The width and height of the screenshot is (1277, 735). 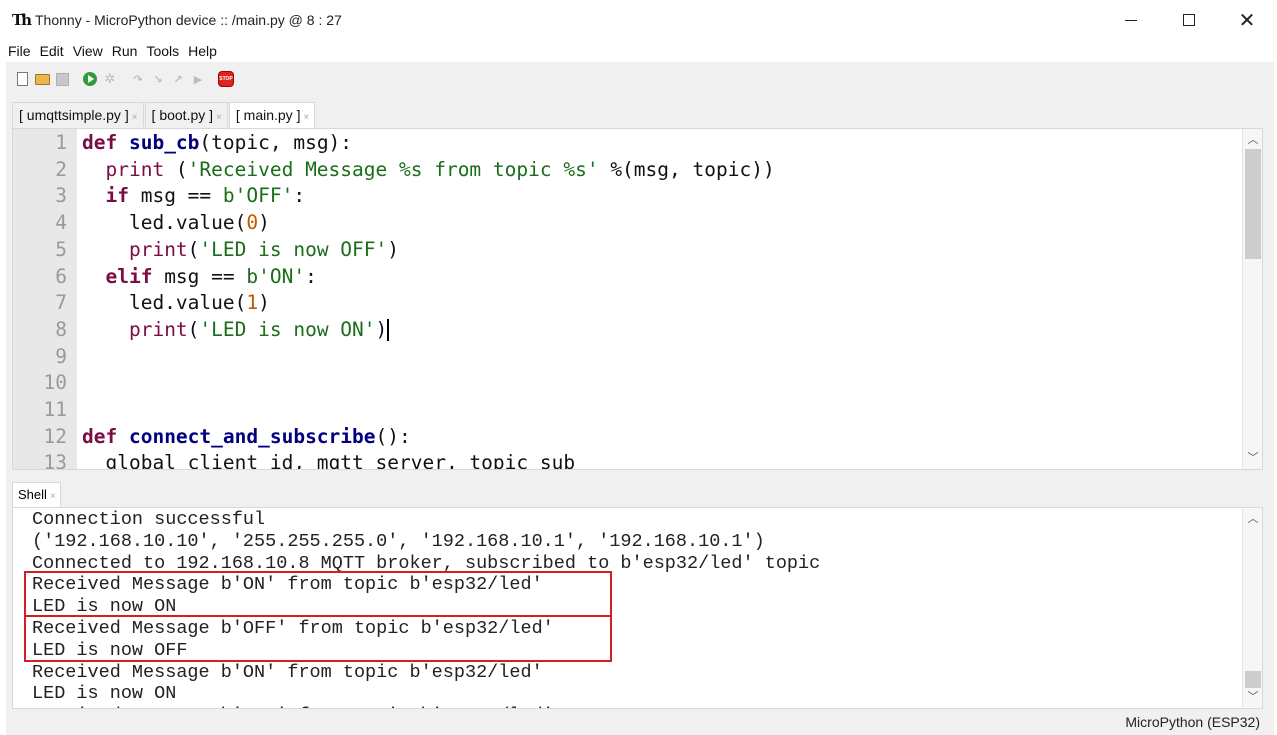 What do you see at coordinates (110, 79) in the screenshot?
I see `debug-button: ✲` at bounding box center [110, 79].